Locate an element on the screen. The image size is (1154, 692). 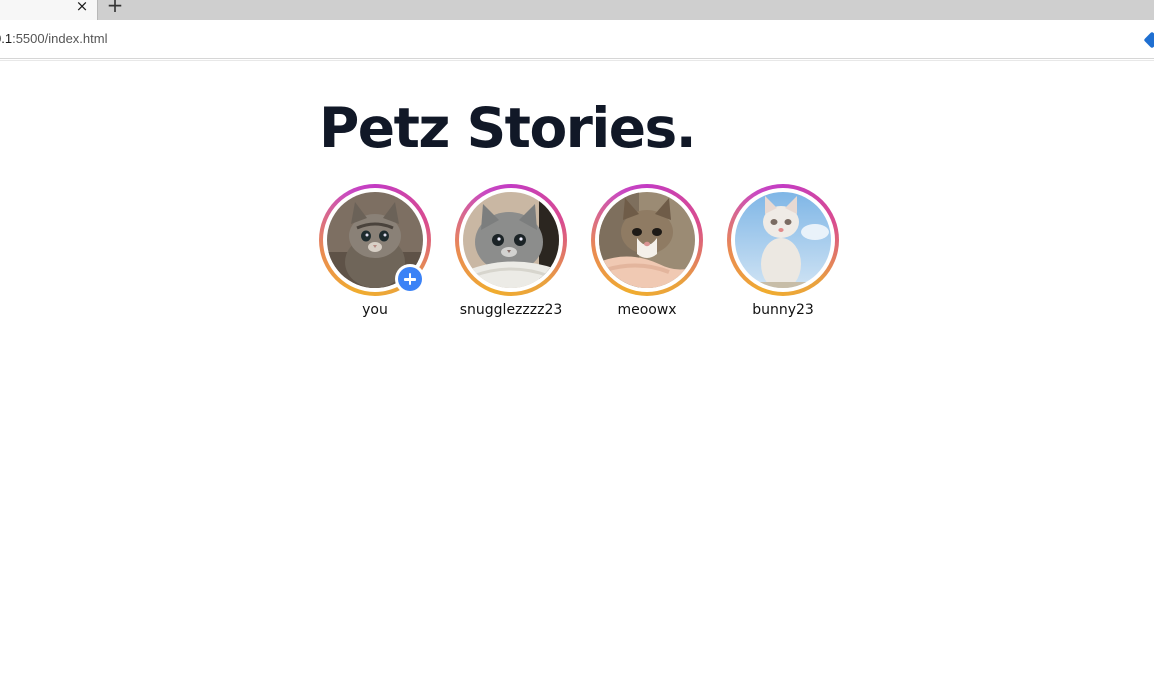
plus-icon is located at coordinates (410, 279).